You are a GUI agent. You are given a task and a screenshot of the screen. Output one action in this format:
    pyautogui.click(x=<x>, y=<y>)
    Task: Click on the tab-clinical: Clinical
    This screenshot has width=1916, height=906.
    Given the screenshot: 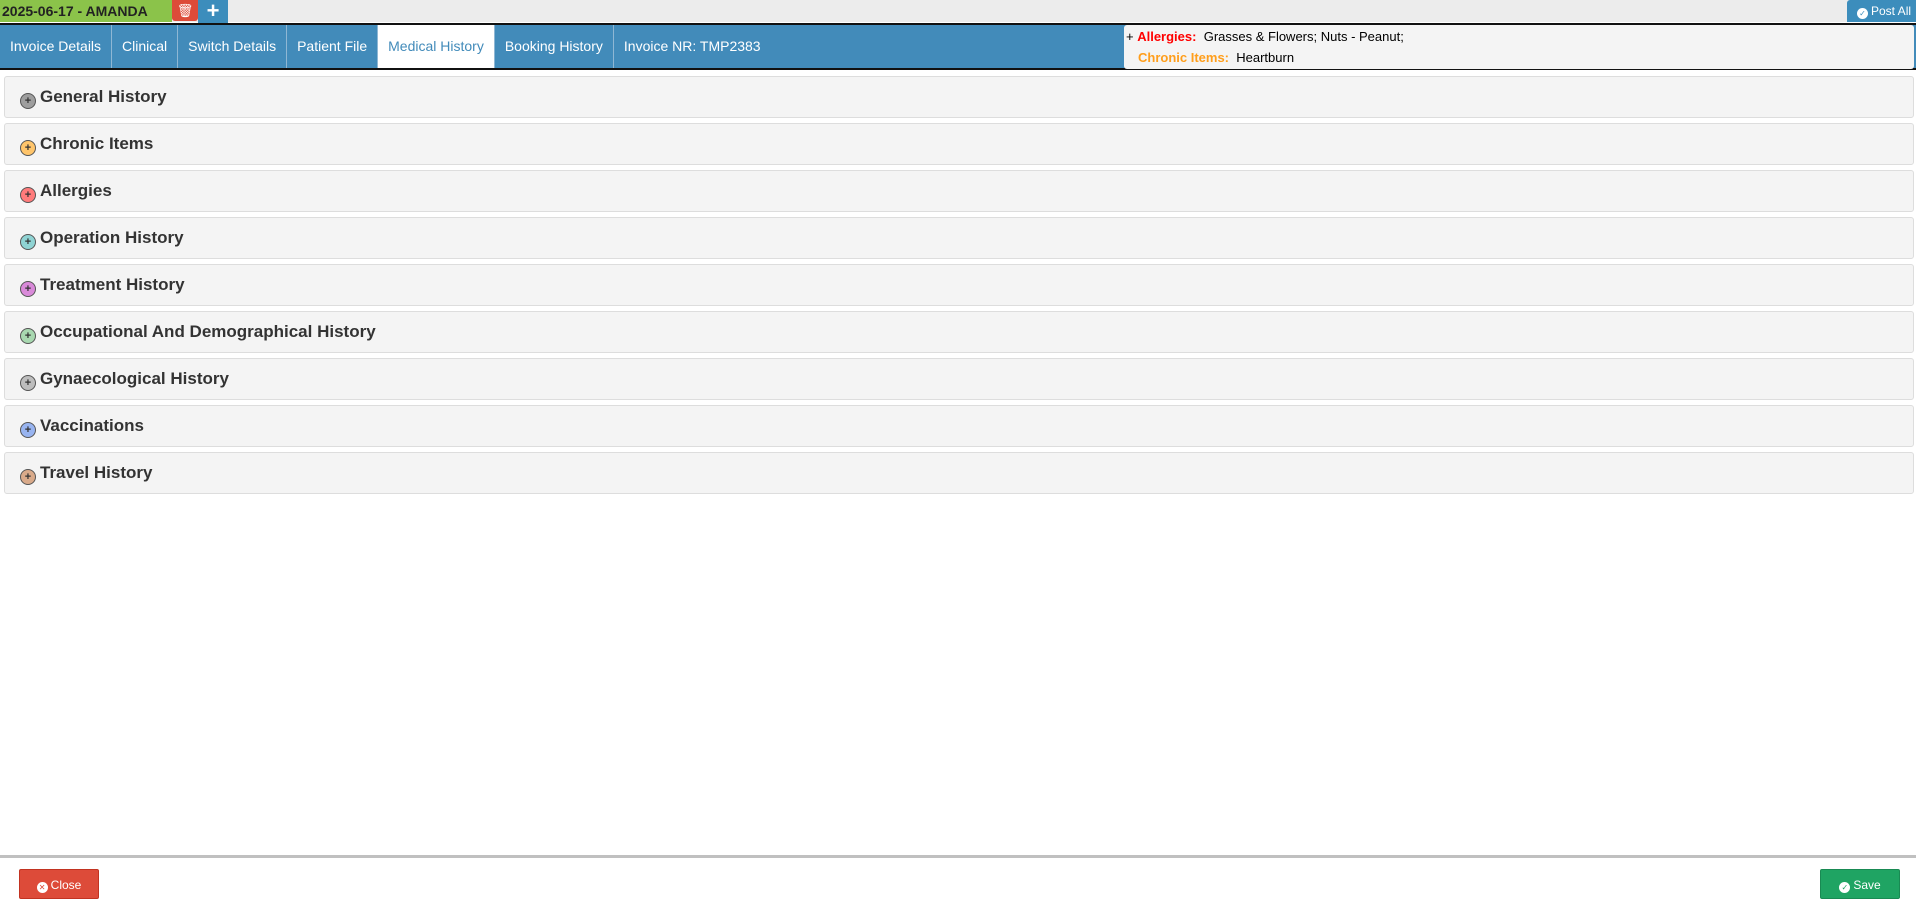 What is the action you would take?
    pyautogui.click(x=145, y=46)
    